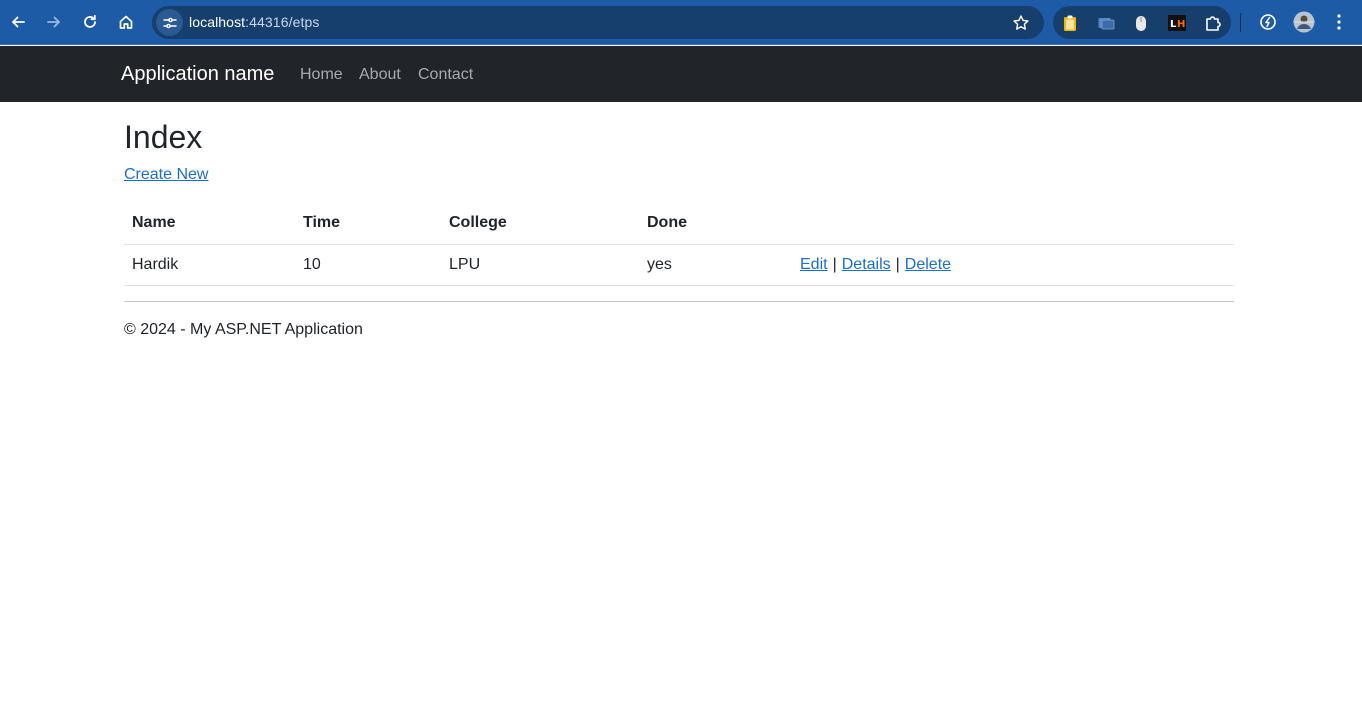  I want to click on toolbar-divider, so click(1240, 22).